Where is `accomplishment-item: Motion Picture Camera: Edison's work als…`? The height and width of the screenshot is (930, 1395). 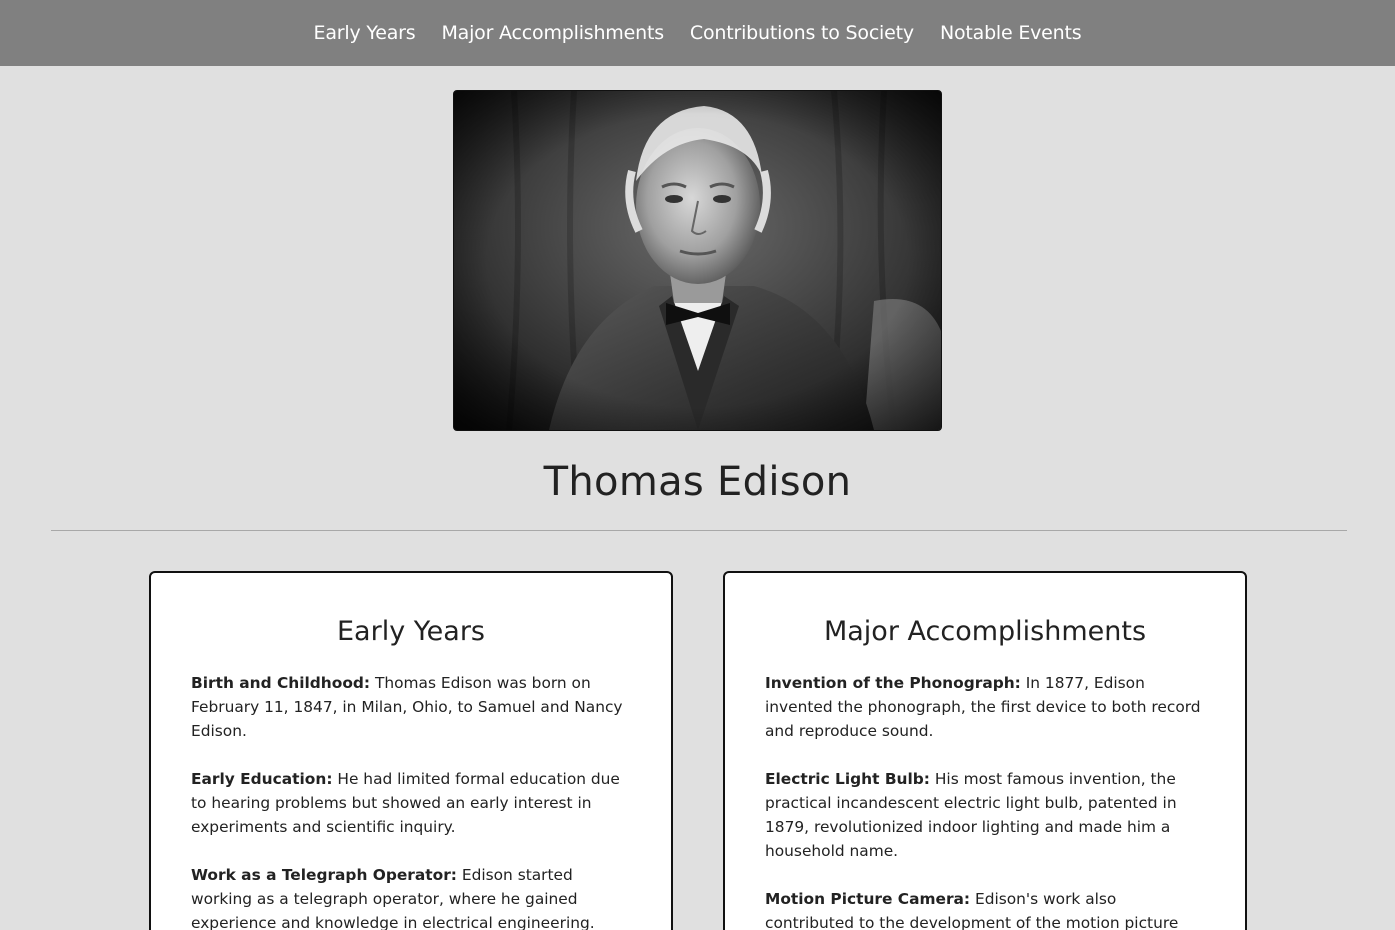
accomplishment-item: Motion Picture Camera: Edison's work als… is located at coordinates (985, 908).